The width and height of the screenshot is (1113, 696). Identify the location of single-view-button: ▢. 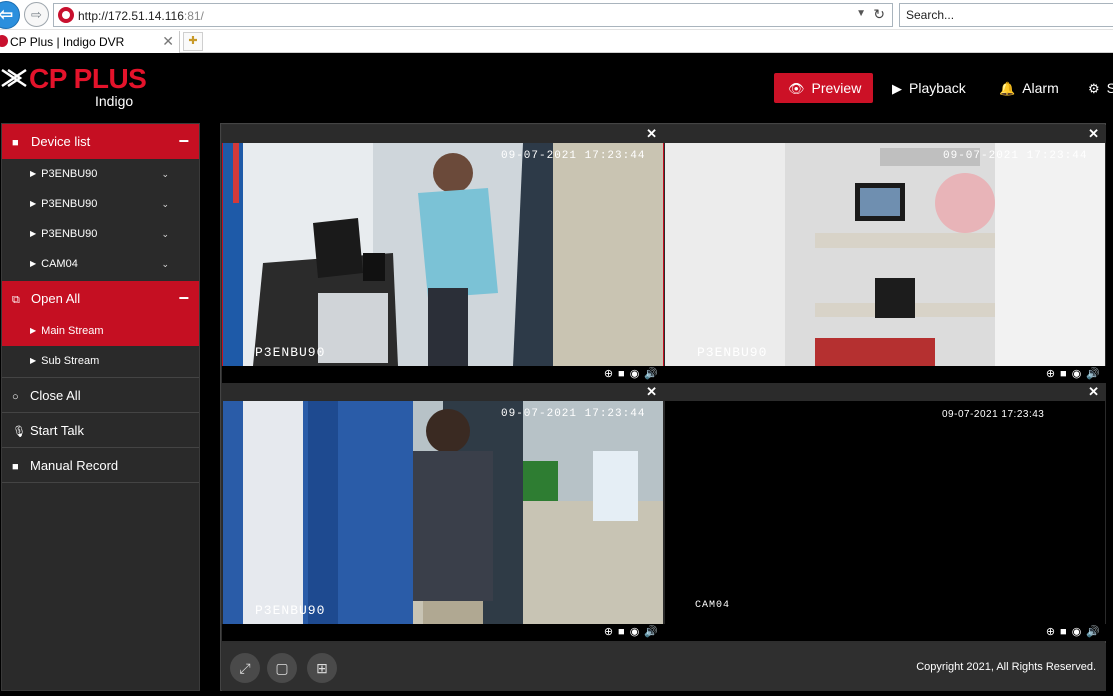
(282, 668).